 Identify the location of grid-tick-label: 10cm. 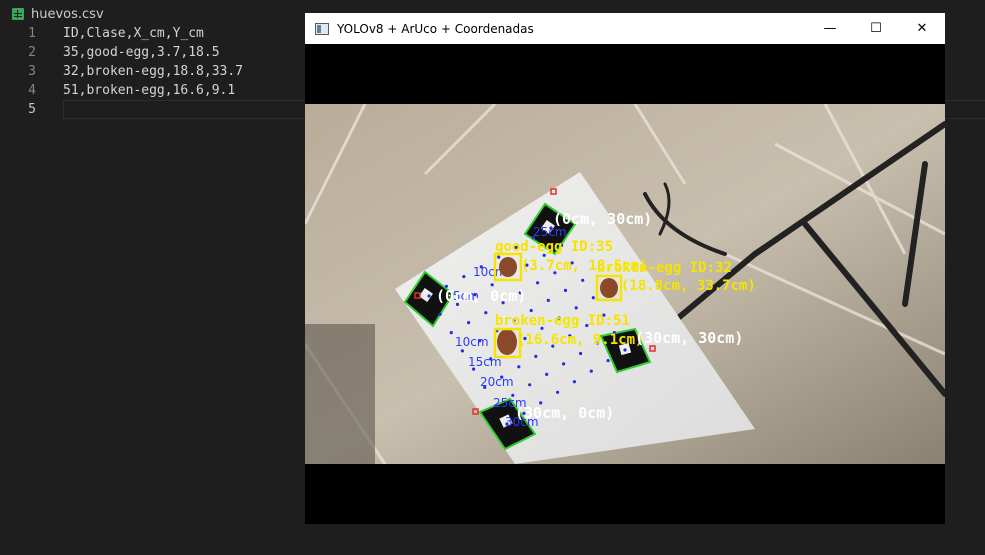
(472, 342).